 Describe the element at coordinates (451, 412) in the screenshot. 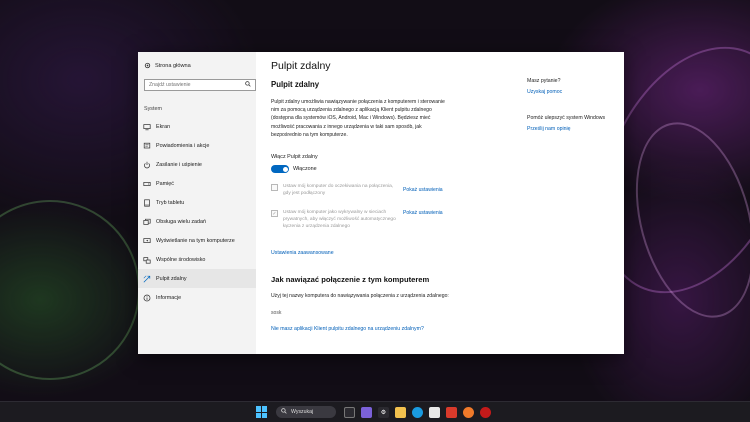

I see `office-icon` at that location.